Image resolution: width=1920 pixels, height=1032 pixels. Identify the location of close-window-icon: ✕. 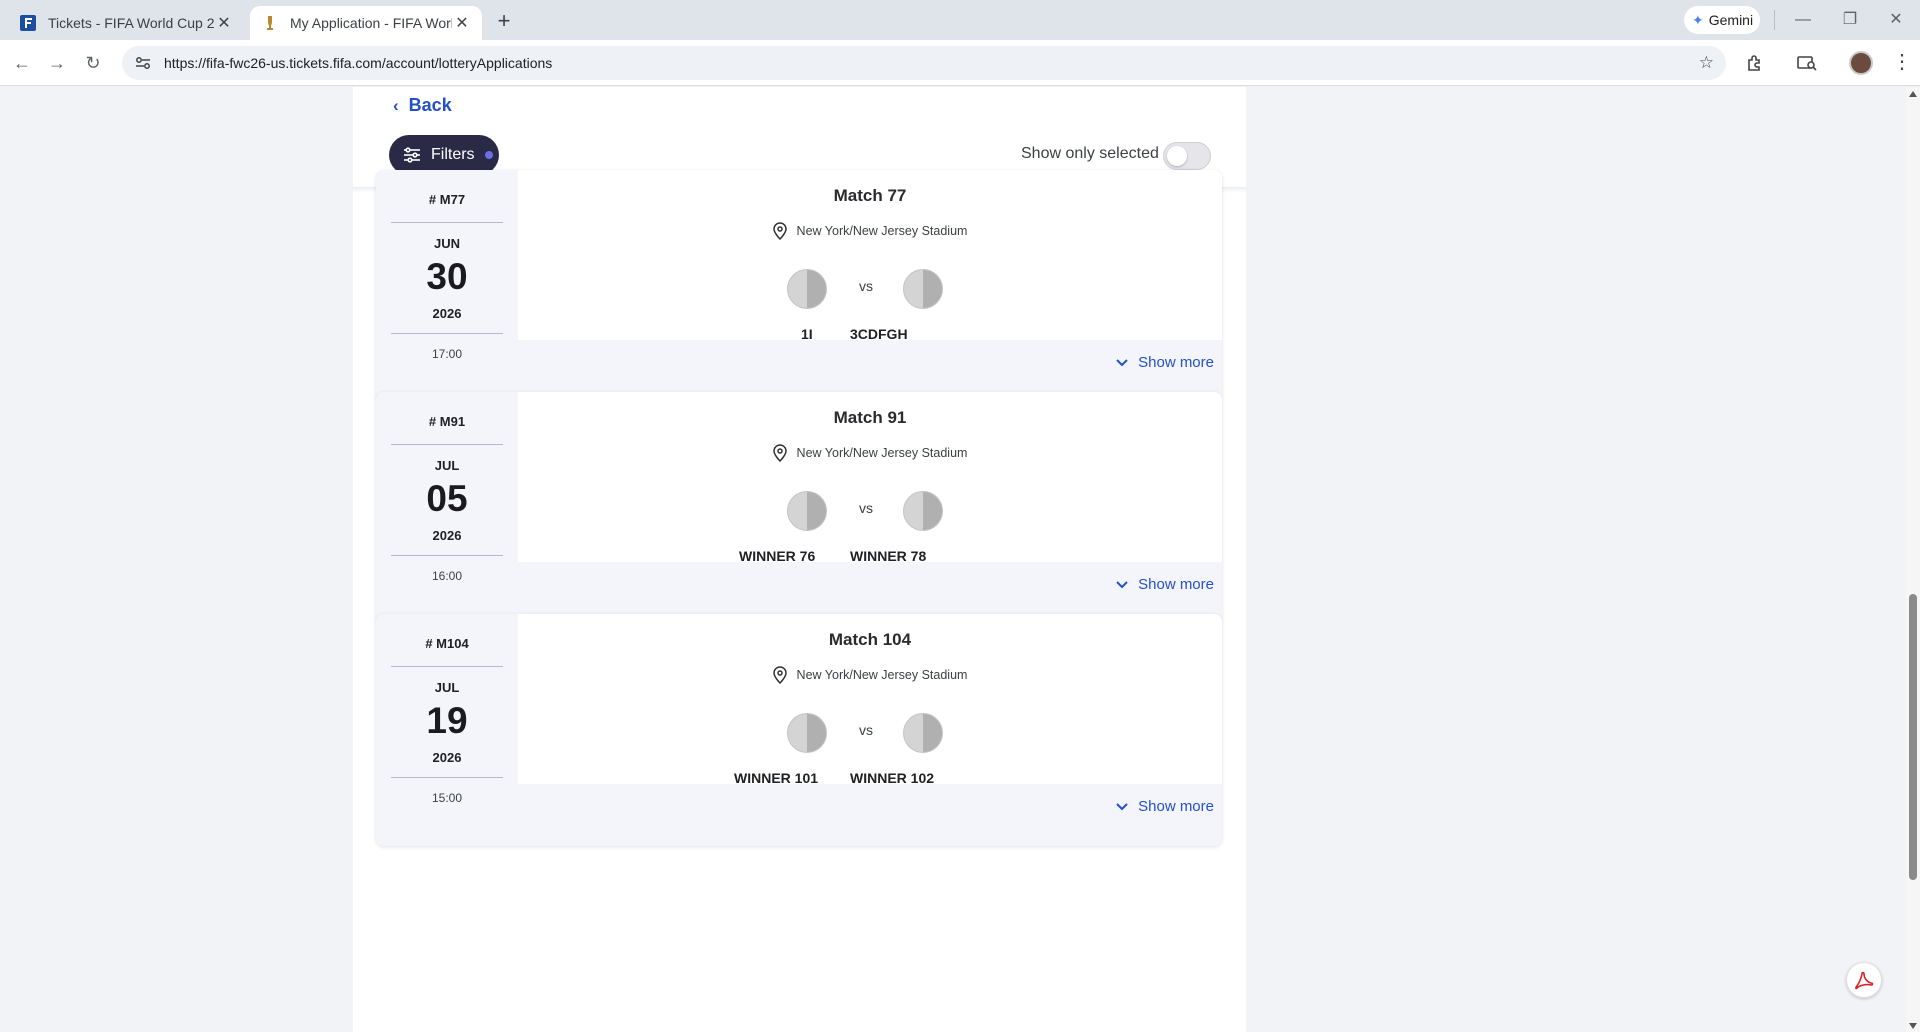
(1896, 20).